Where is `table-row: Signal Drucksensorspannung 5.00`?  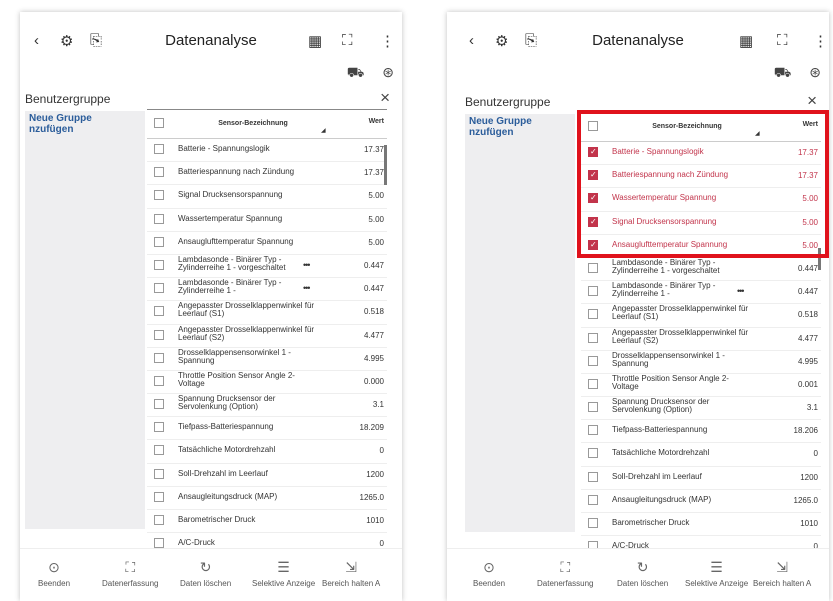 table-row: Signal Drucksensorspannung 5.00 is located at coordinates (267, 197).